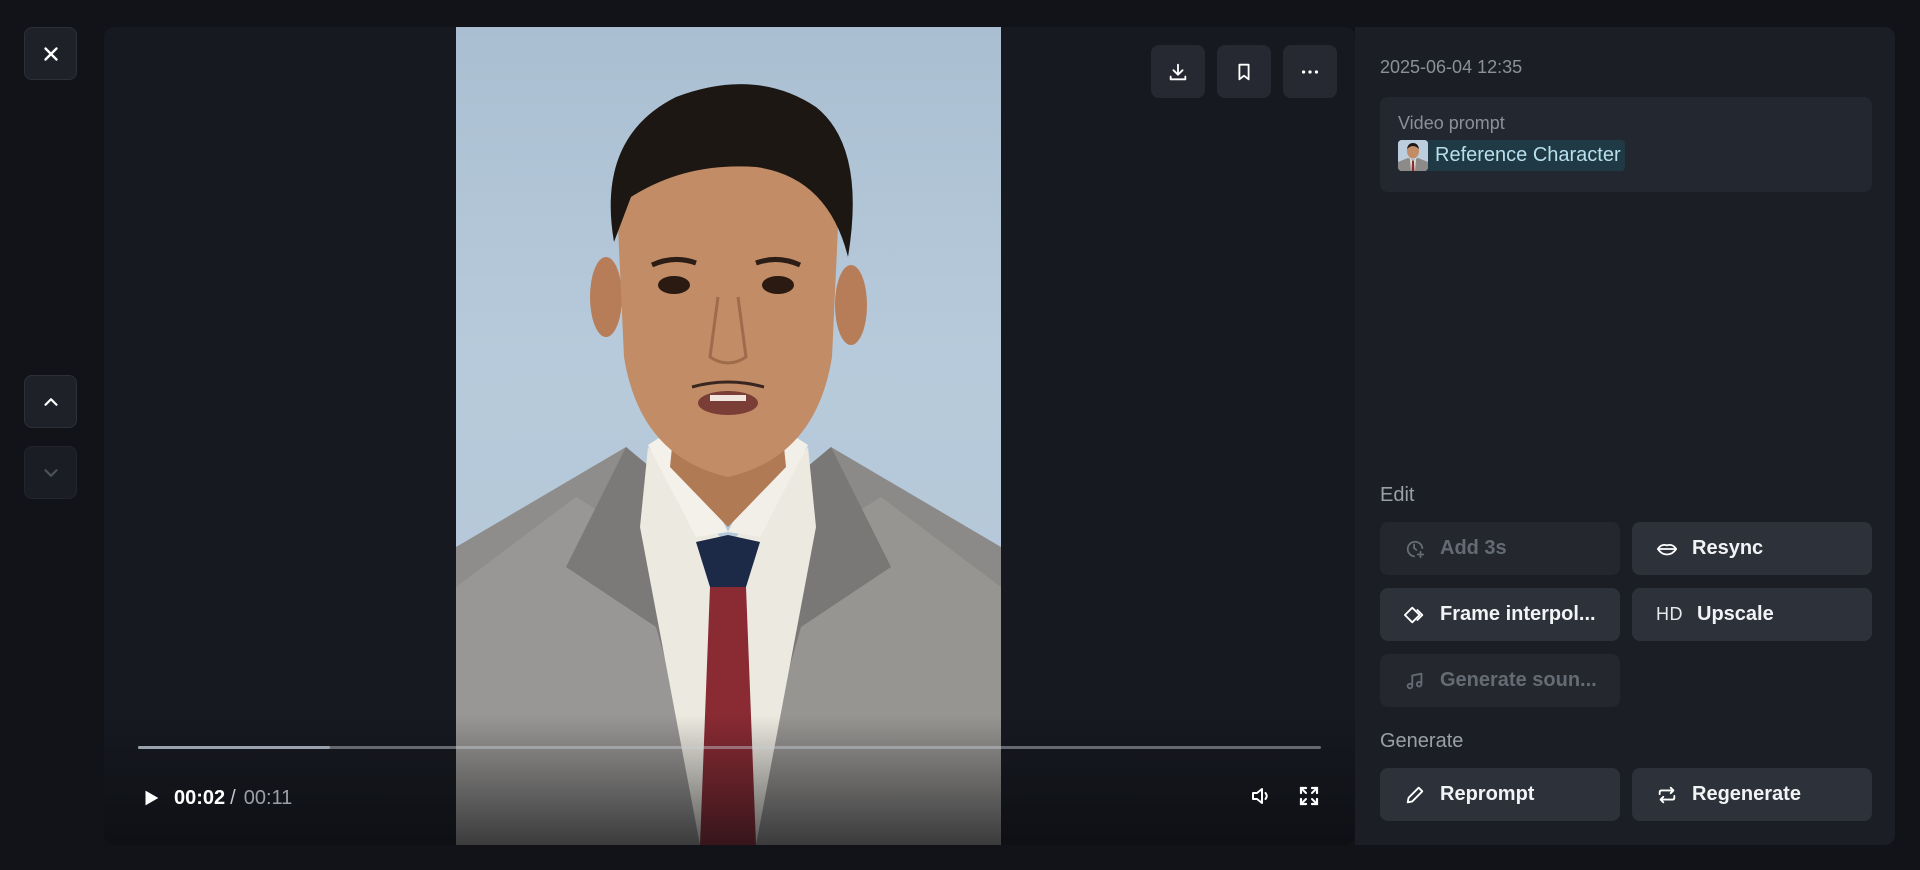 Image resolution: width=1920 pixels, height=870 pixels. I want to click on regenerate-label: Regenerate, so click(1746, 794).